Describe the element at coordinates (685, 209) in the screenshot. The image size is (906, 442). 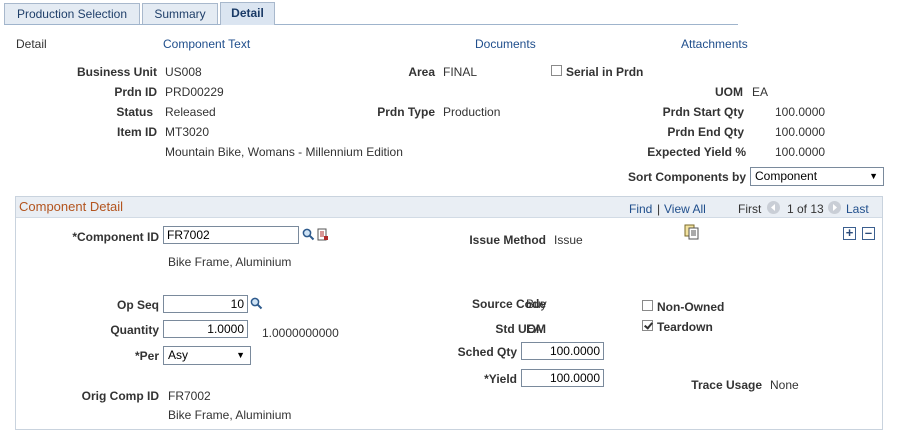
I see `view-all-link: View All` at that location.